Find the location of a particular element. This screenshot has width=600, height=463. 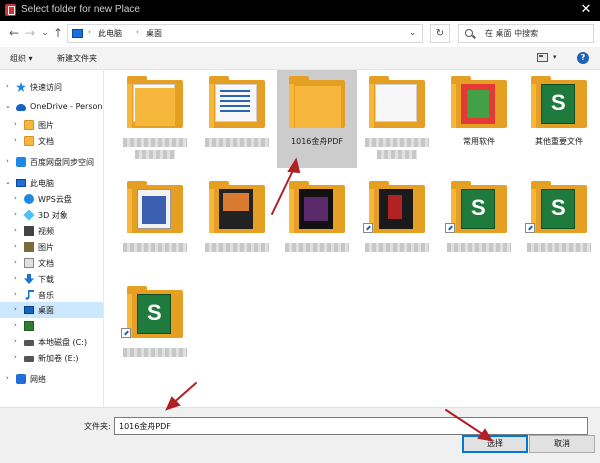

nav-label: 文档 is located at coordinates (46, 141).